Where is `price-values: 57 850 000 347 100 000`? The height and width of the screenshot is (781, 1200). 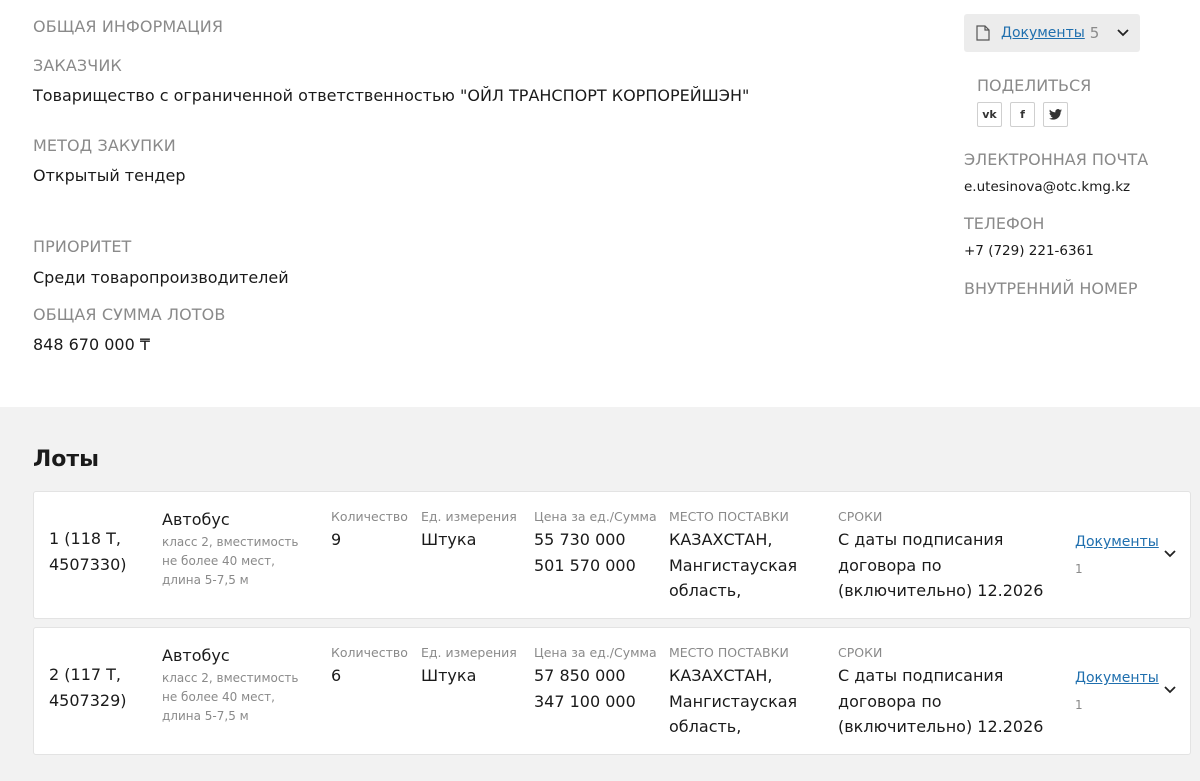
price-values: 57 850 000 347 100 000 is located at coordinates (585, 688).